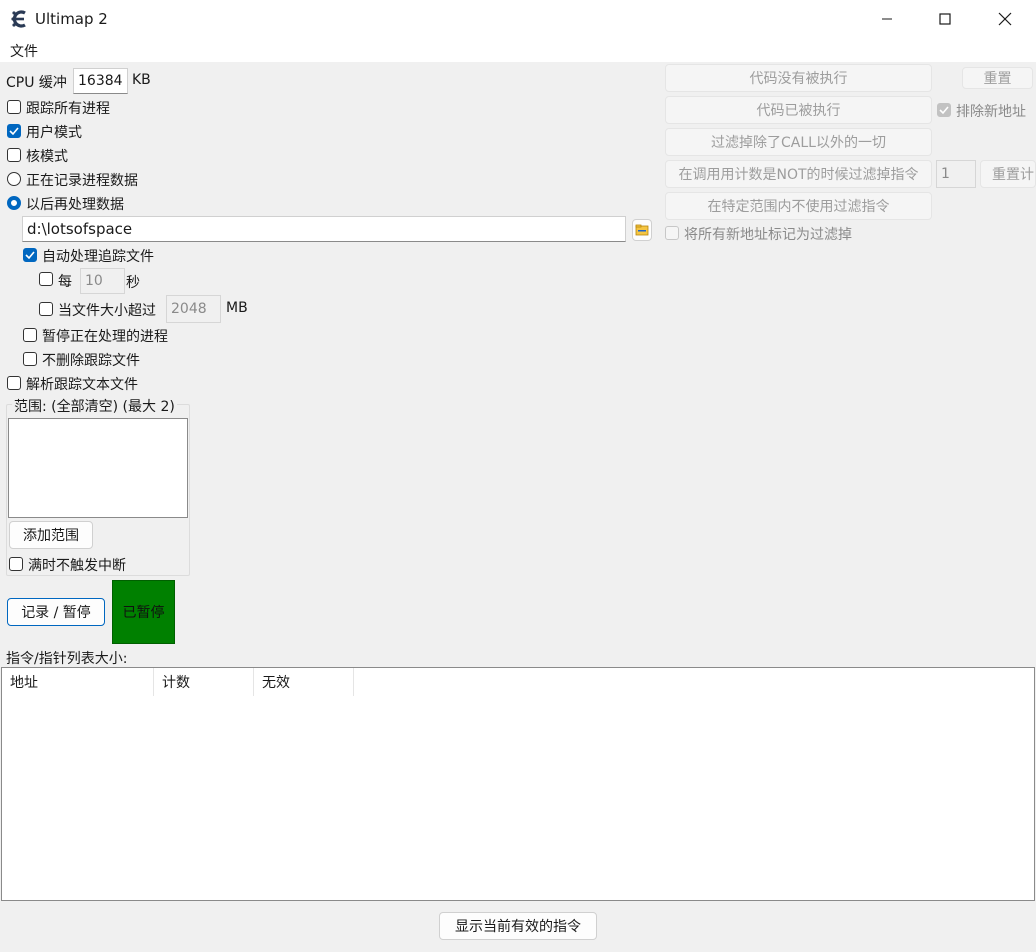 This screenshot has height=952, width=1036. I want to click on keep-trace-files-checkbox, so click(30, 359).